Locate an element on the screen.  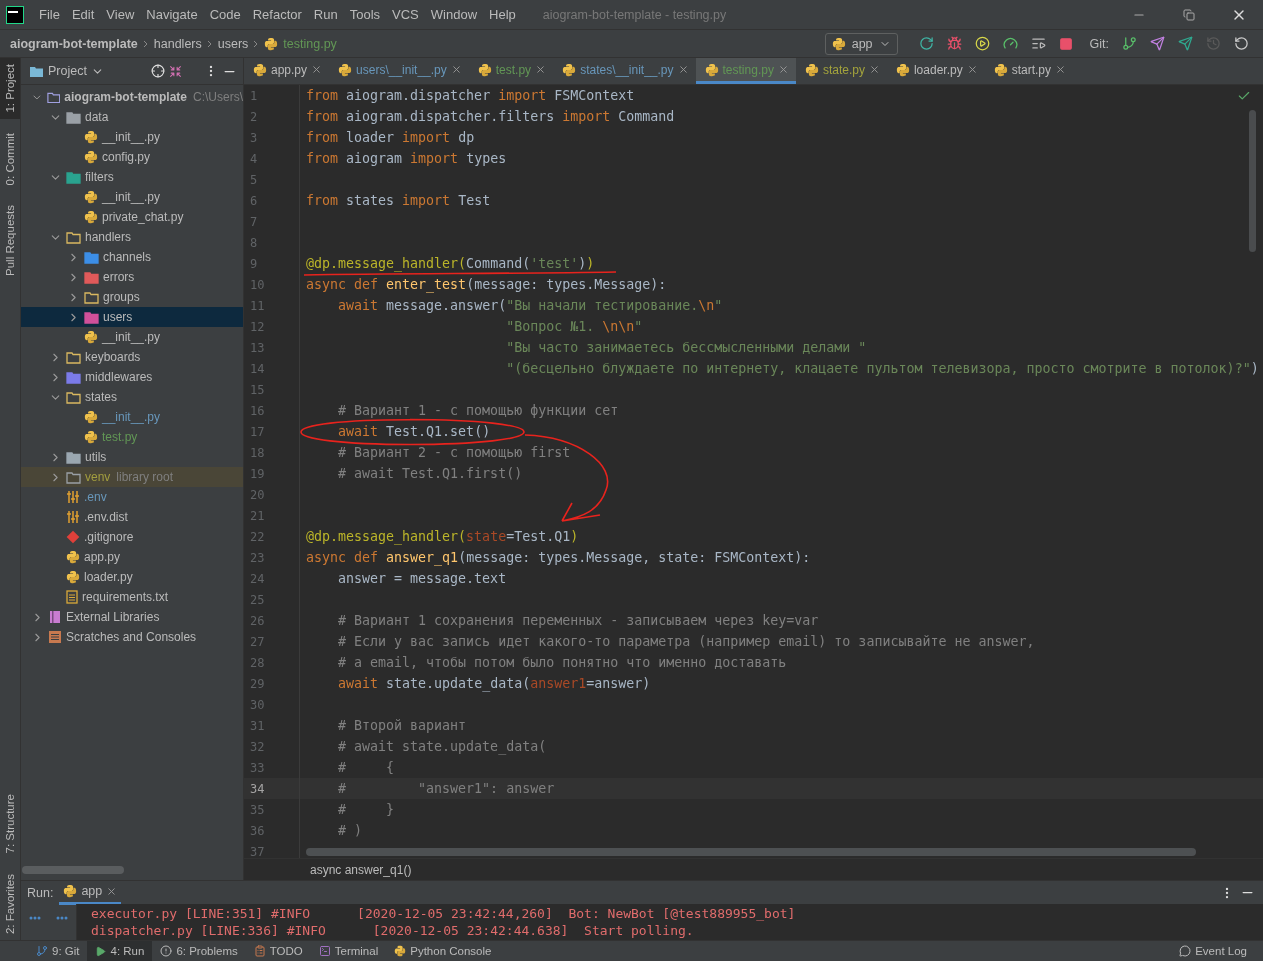
tool-window-button: Pull Requests is located at coordinates (10, 240).